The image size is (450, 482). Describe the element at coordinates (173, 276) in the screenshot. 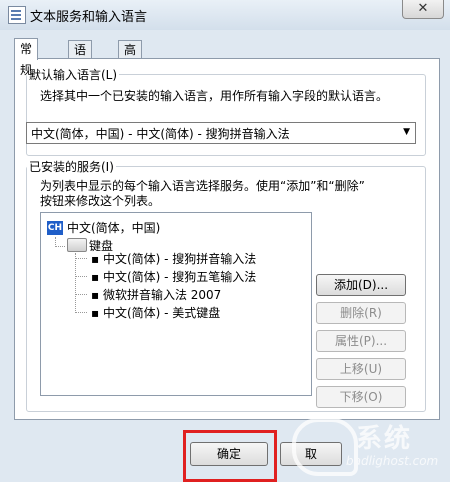

I see `tree-service-item: ▪ 中文(简体) - 搜狗五笔输入法` at that location.